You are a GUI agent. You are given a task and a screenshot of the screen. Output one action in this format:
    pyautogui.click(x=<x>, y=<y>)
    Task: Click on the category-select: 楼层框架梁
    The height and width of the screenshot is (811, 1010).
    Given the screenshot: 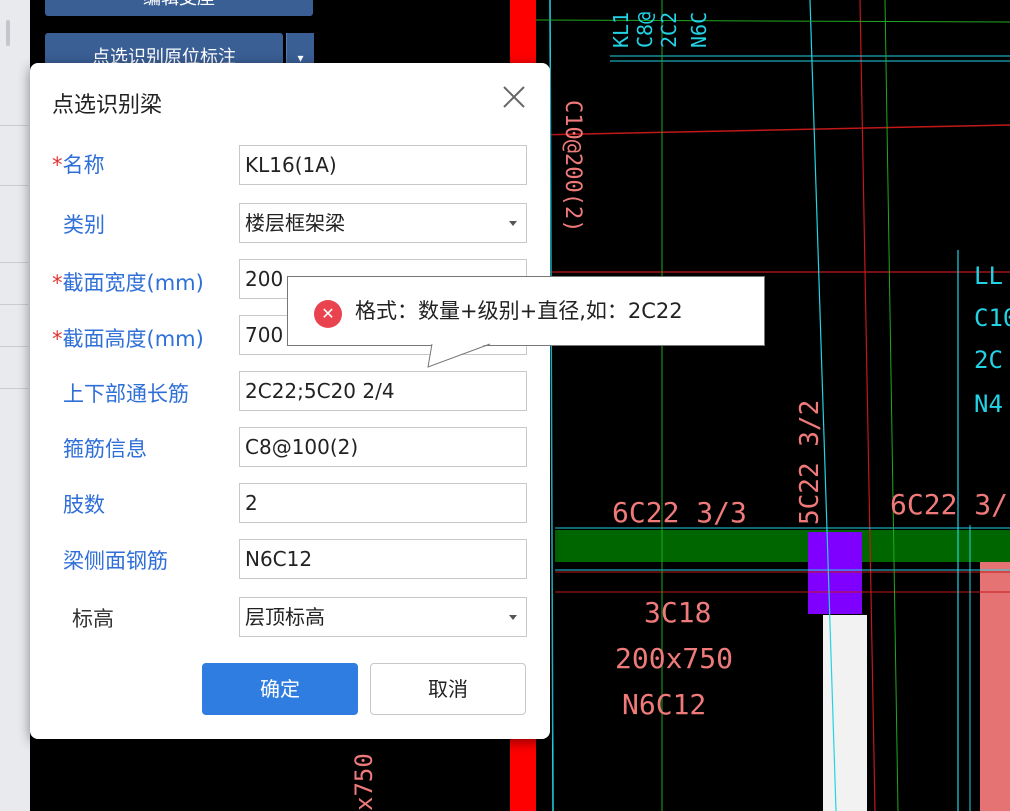 What is the action you would take?
    pyautogui.click(x=383, y=223)
    